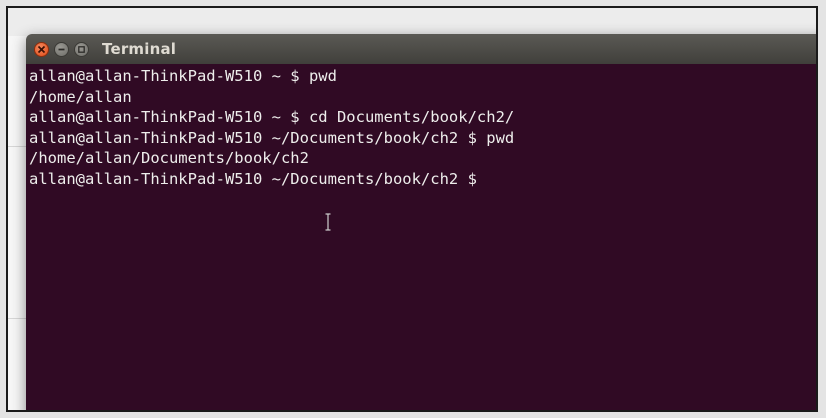 The image size is (826, 418). I want to click on minimize-icon, so click(61, 49).